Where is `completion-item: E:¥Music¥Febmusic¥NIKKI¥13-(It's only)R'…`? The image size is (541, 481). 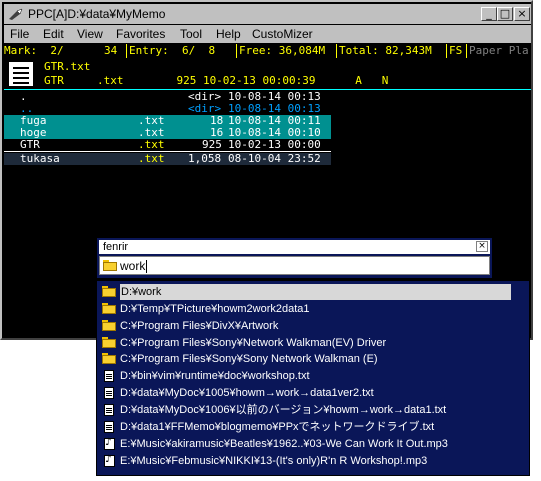 completion-item: E:¥Music¥Febmusic¥NIKKI¥13-(It's only)R'… is located at coordinates (312, 461).